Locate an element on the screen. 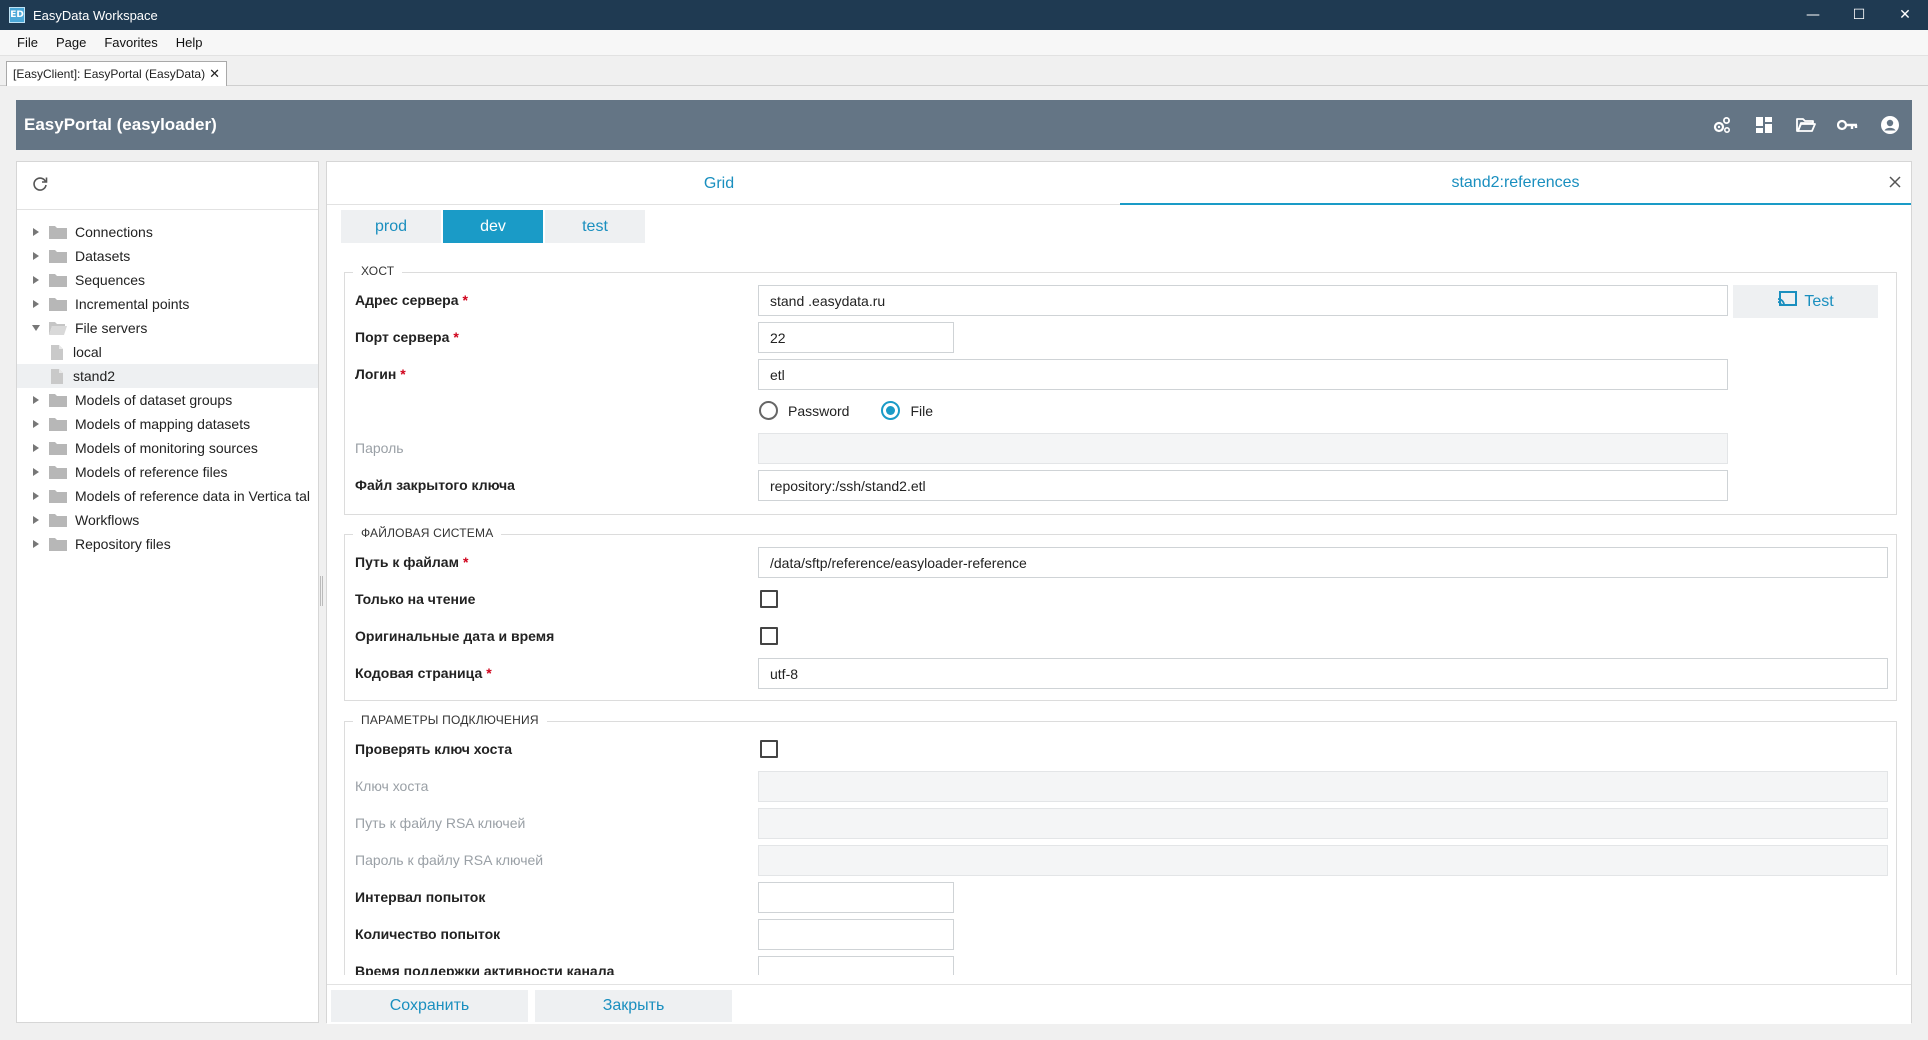  panel-splitter is located at coordinates (322, 592).